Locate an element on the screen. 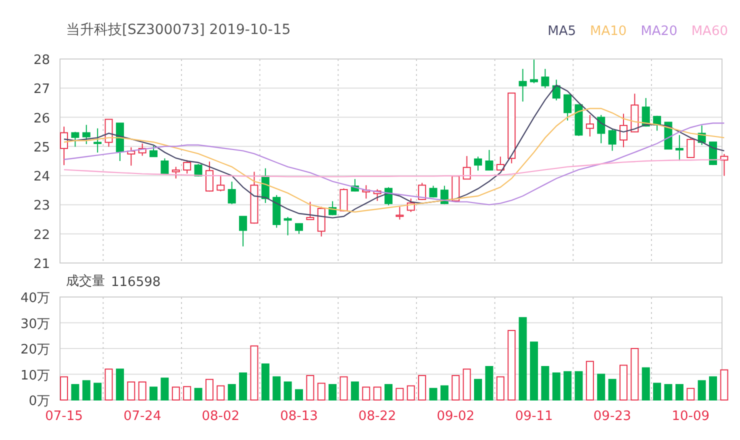 Image resolution: width=740 pixels, height=440 pixels. axis-label: 21 is located at coordinates (41, 263).